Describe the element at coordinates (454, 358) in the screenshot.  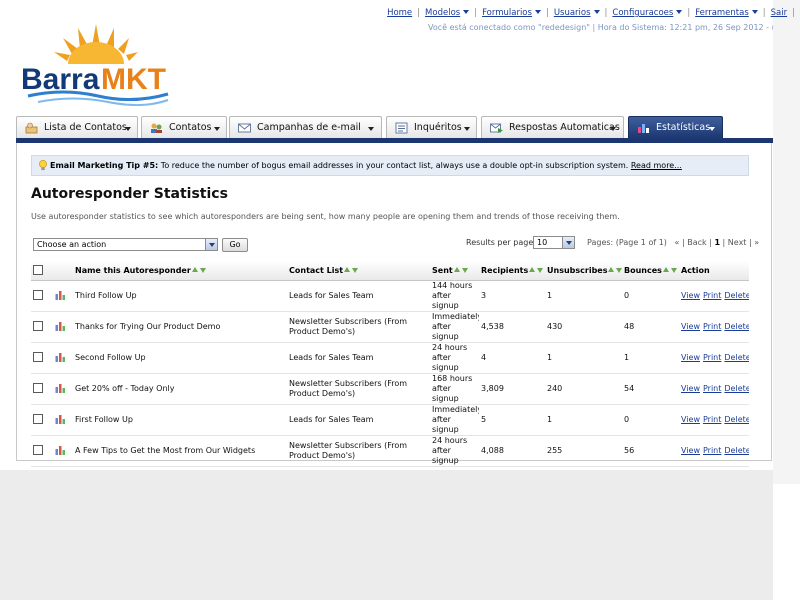
I see `sent-schedule: 24 hours after signup` at that location.